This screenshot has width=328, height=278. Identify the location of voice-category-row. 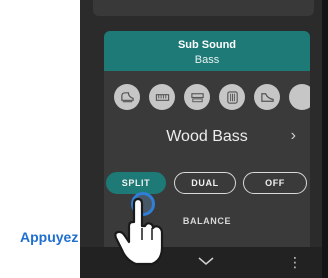
(207, 97).